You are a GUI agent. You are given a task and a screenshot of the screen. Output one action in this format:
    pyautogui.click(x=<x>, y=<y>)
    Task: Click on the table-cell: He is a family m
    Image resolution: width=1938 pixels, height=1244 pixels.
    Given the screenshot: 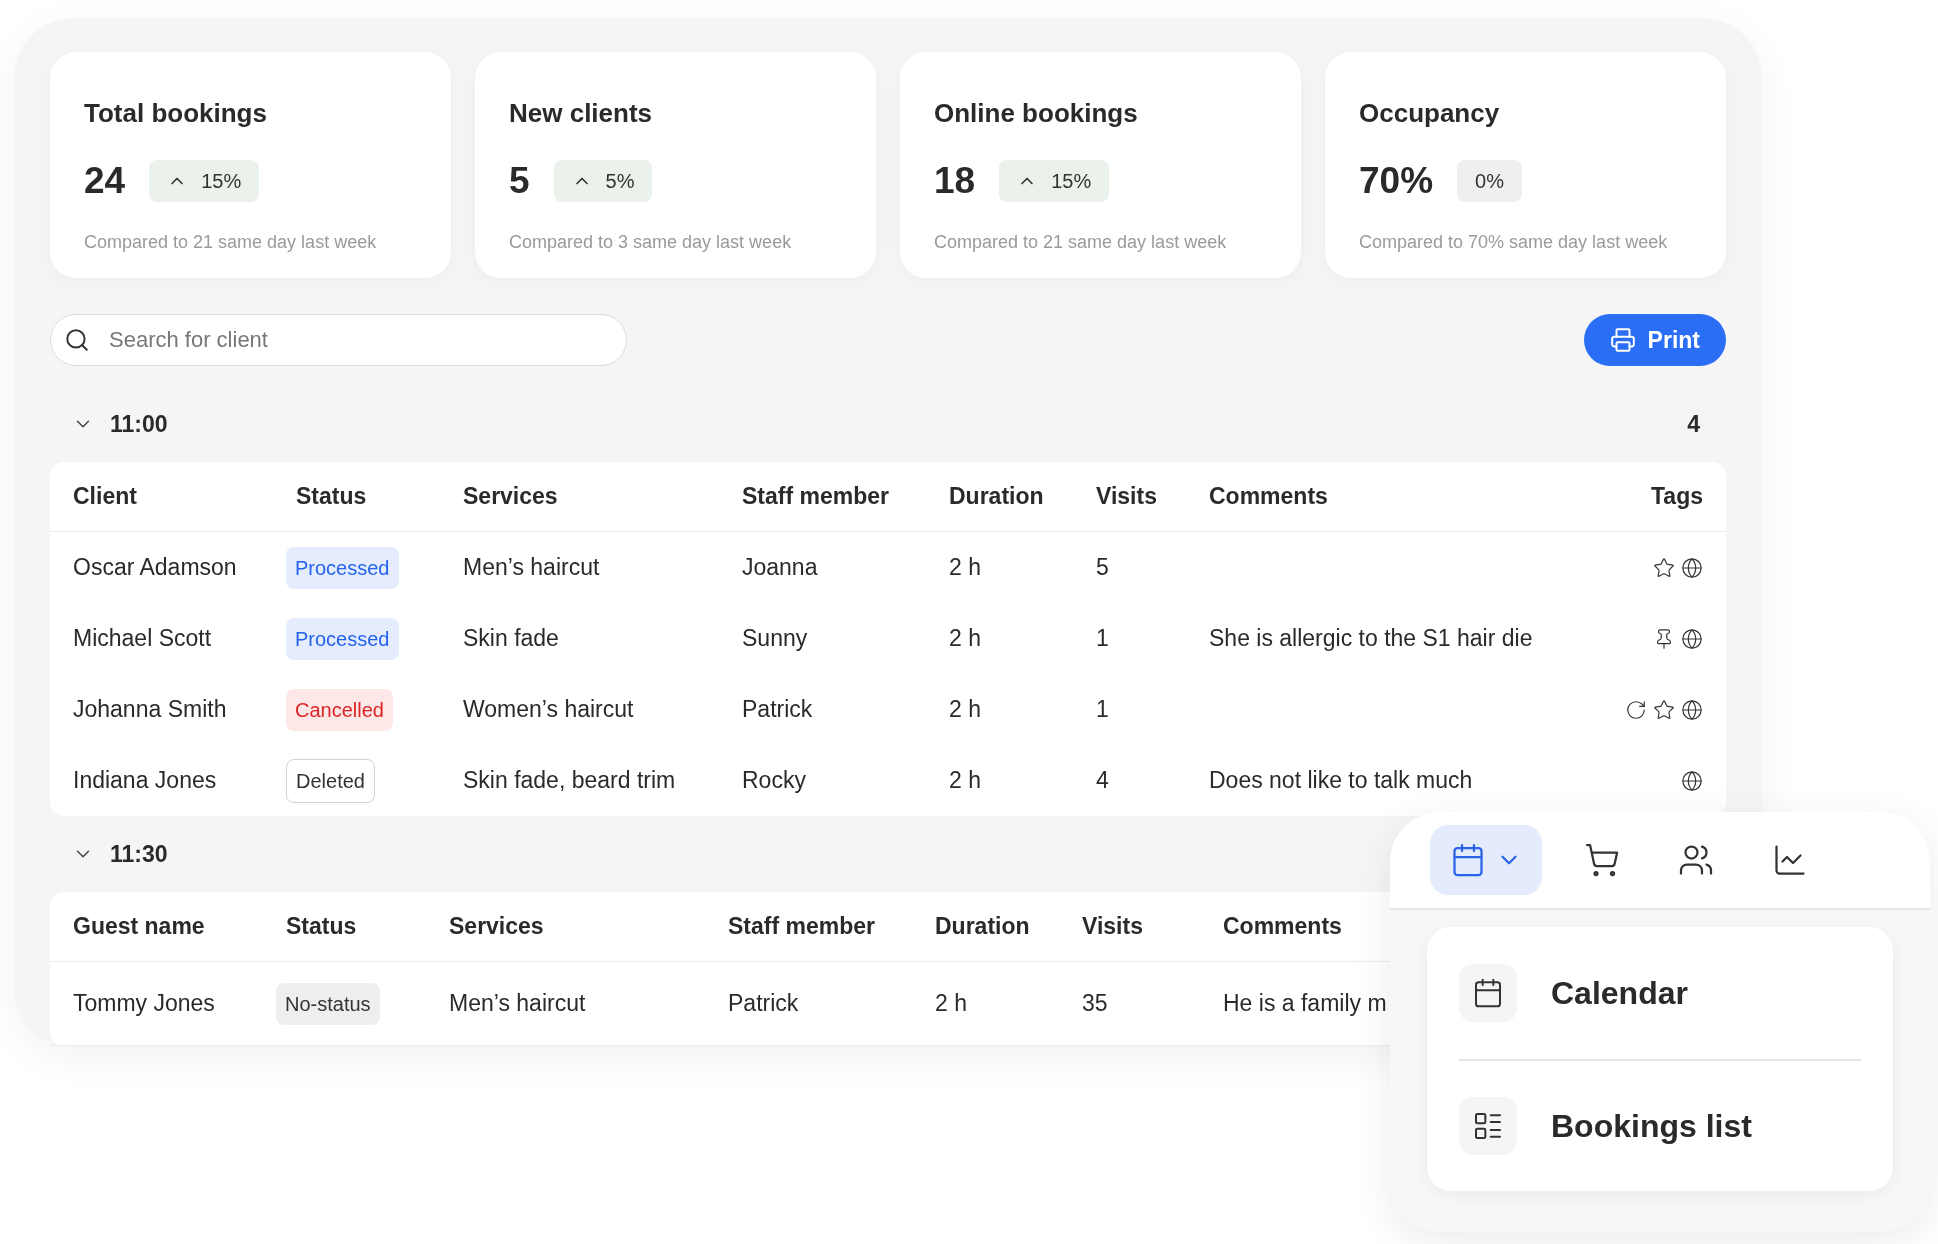 What is the action you would take?
    pyautogui.click(x=1305, y=1003)
    